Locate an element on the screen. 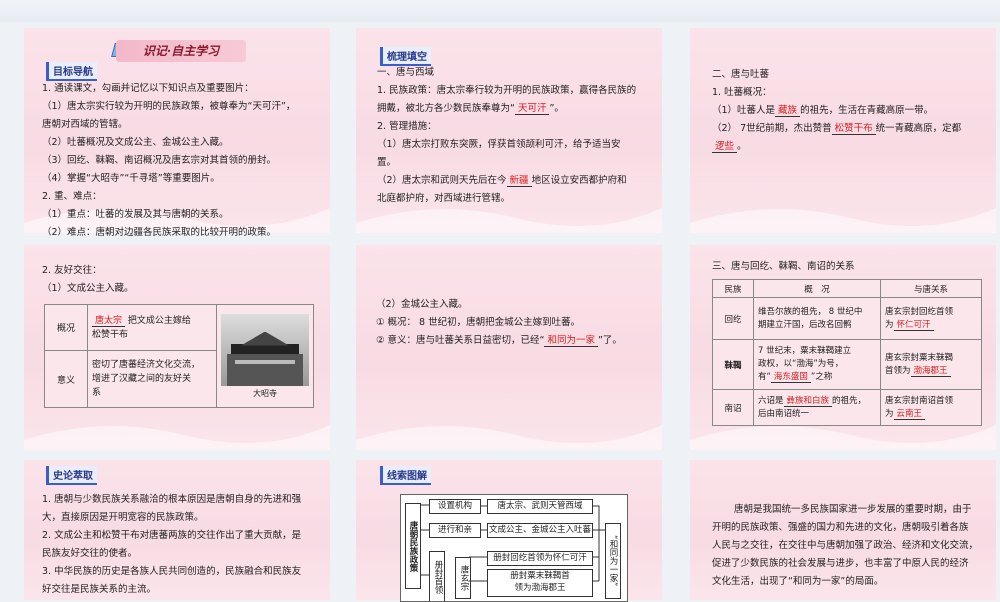  image-caption: 大昭寺 is located at coordinates (265, 393).